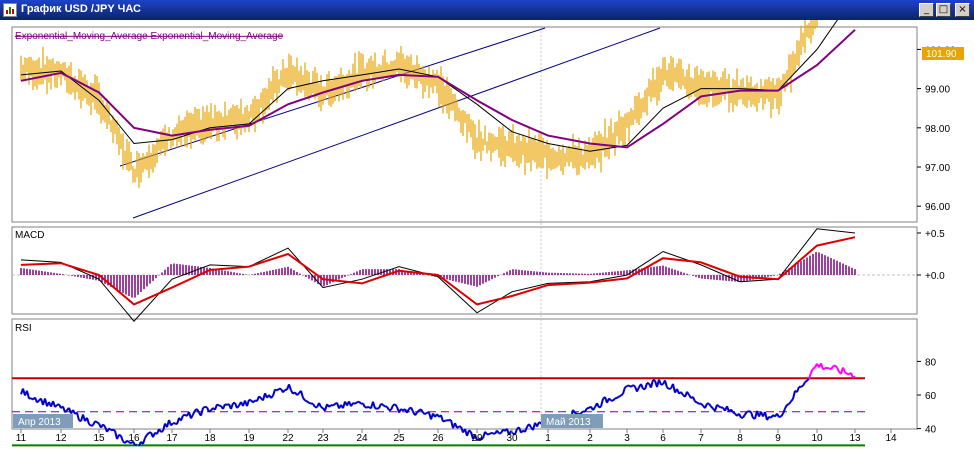 The width and height of the screenshot is (974, 459). Describe the element at coordinates (23, 328) in the screenshot. I see `rsi-label: RSI` at that location.